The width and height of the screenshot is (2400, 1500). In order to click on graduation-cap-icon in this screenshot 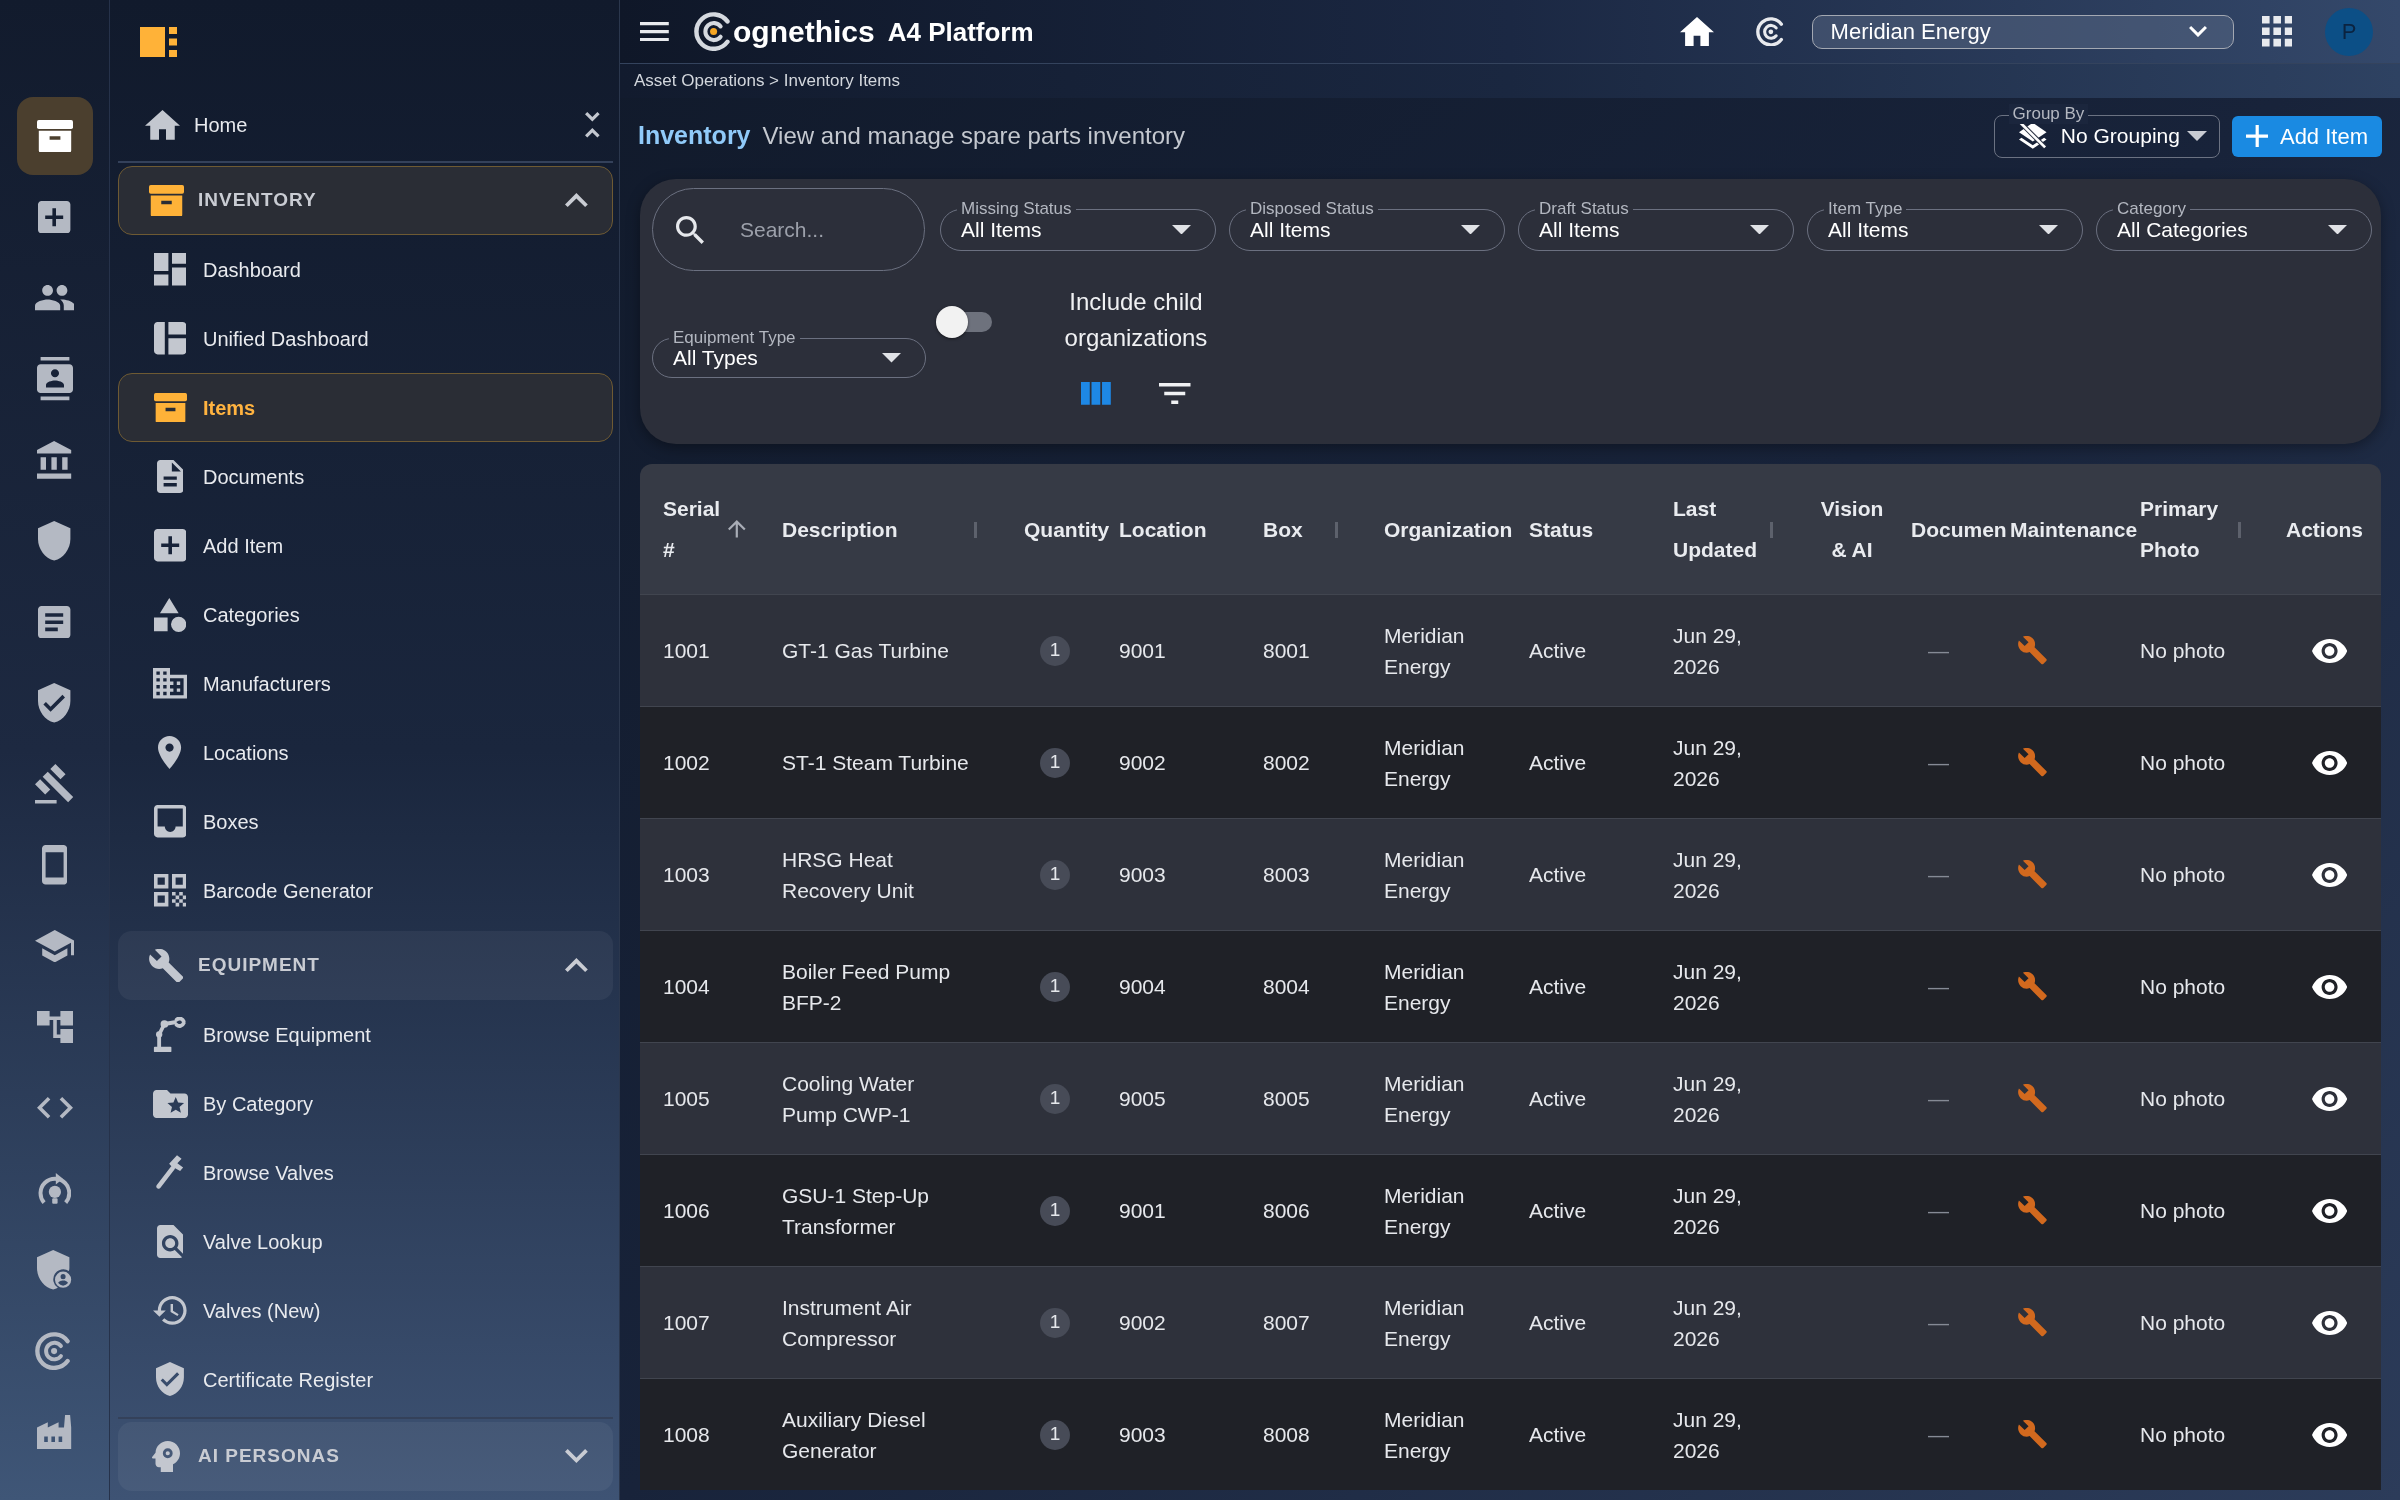, I will do `click(54, 946)`.